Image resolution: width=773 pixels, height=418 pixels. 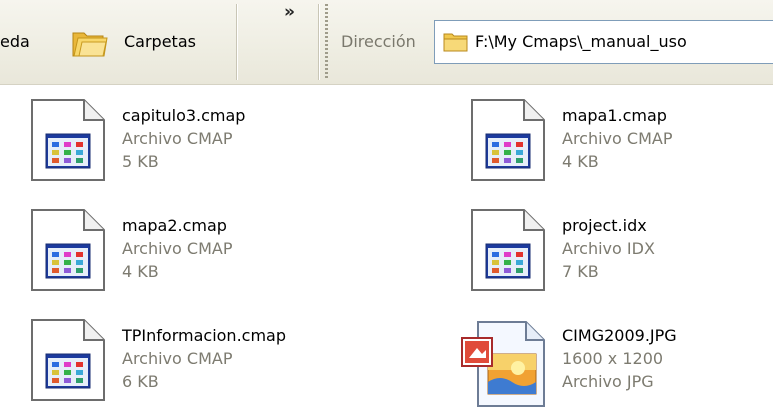 What do you see at coordinates (204, 335) in the screenshot?
I see `file-name: TPInformacion.cmap` at bounding box center [204, 335].